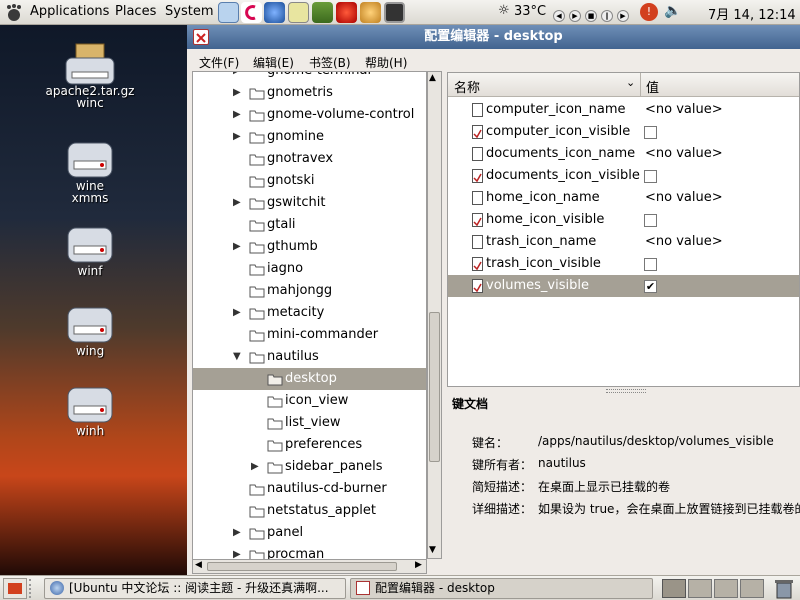 The height and width of the screenshot is (600, 800). What do you see at coordinates (274, 12) in the screenshot?
I see `browser-launcher-icon` at bounding box center [274, 12].